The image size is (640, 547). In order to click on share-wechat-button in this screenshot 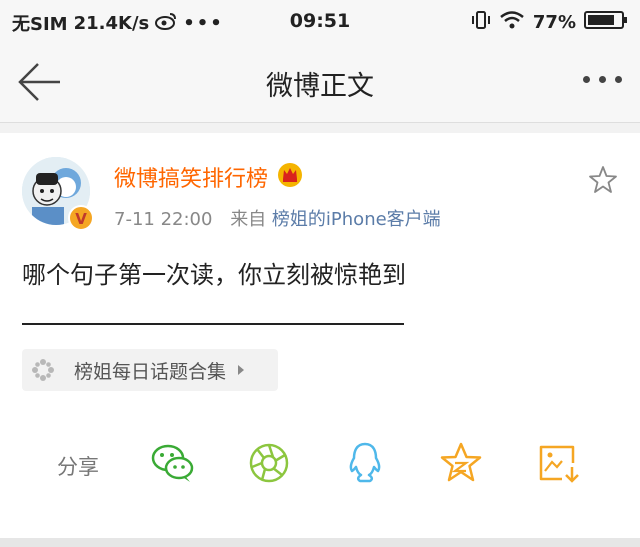, I will do `click(173, 463)`.